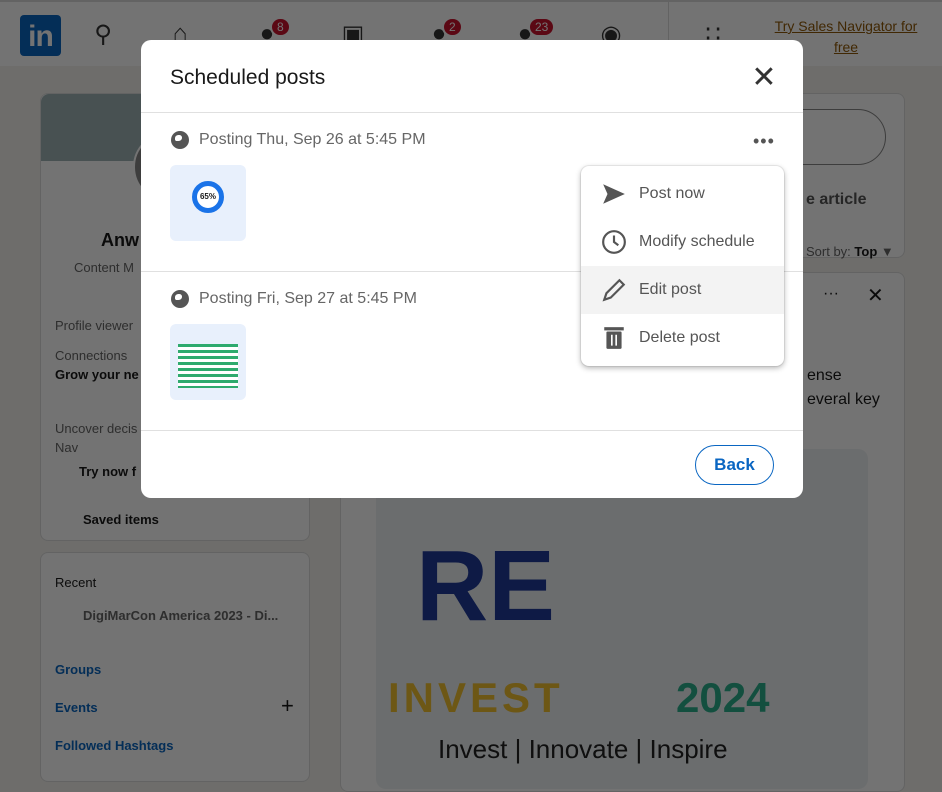 The width and height of the screenshot is (942, 792). Describe the element at coordinates (94, 325) in the screenshot. I see `profile-viewers: Profile viewer` at that location.